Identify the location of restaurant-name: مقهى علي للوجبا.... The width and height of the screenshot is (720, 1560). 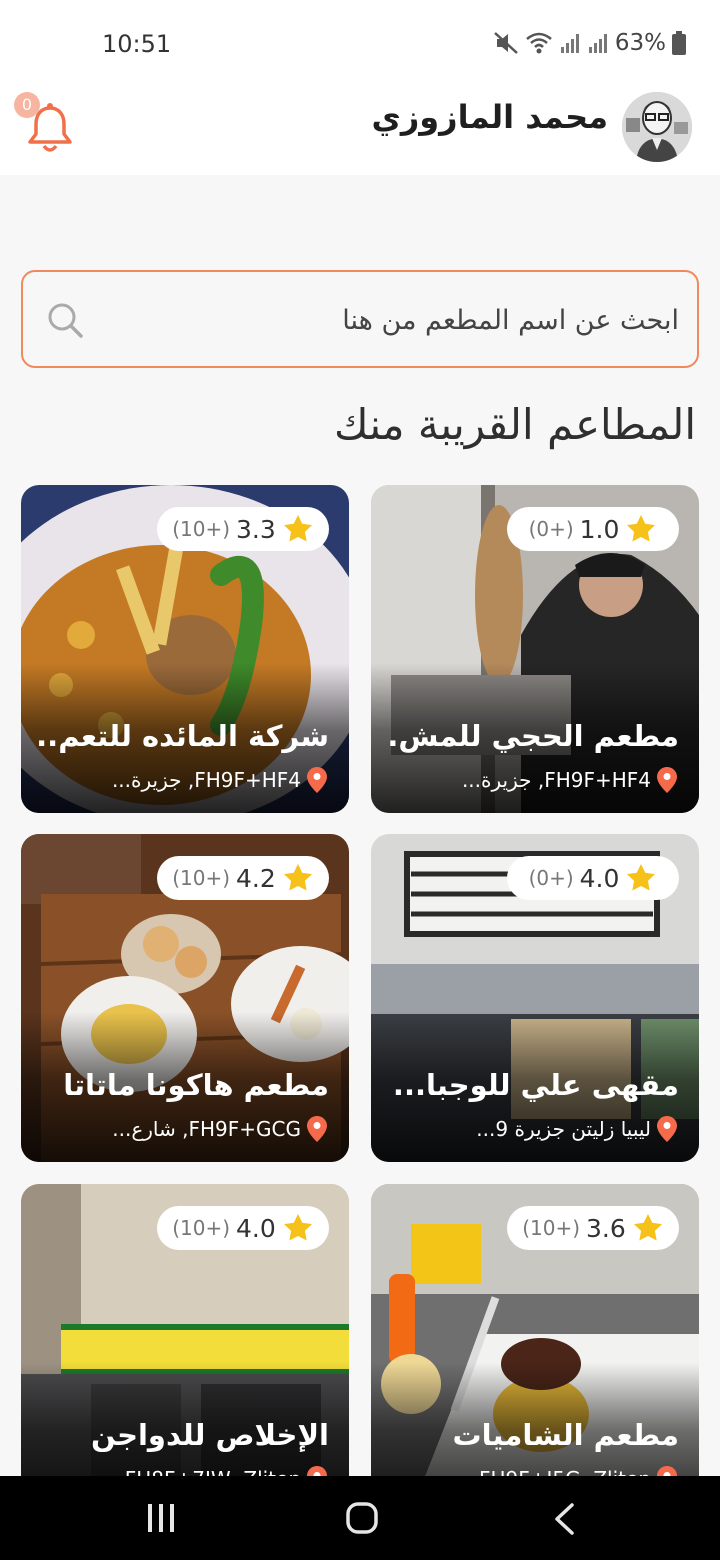
(535, 1085).